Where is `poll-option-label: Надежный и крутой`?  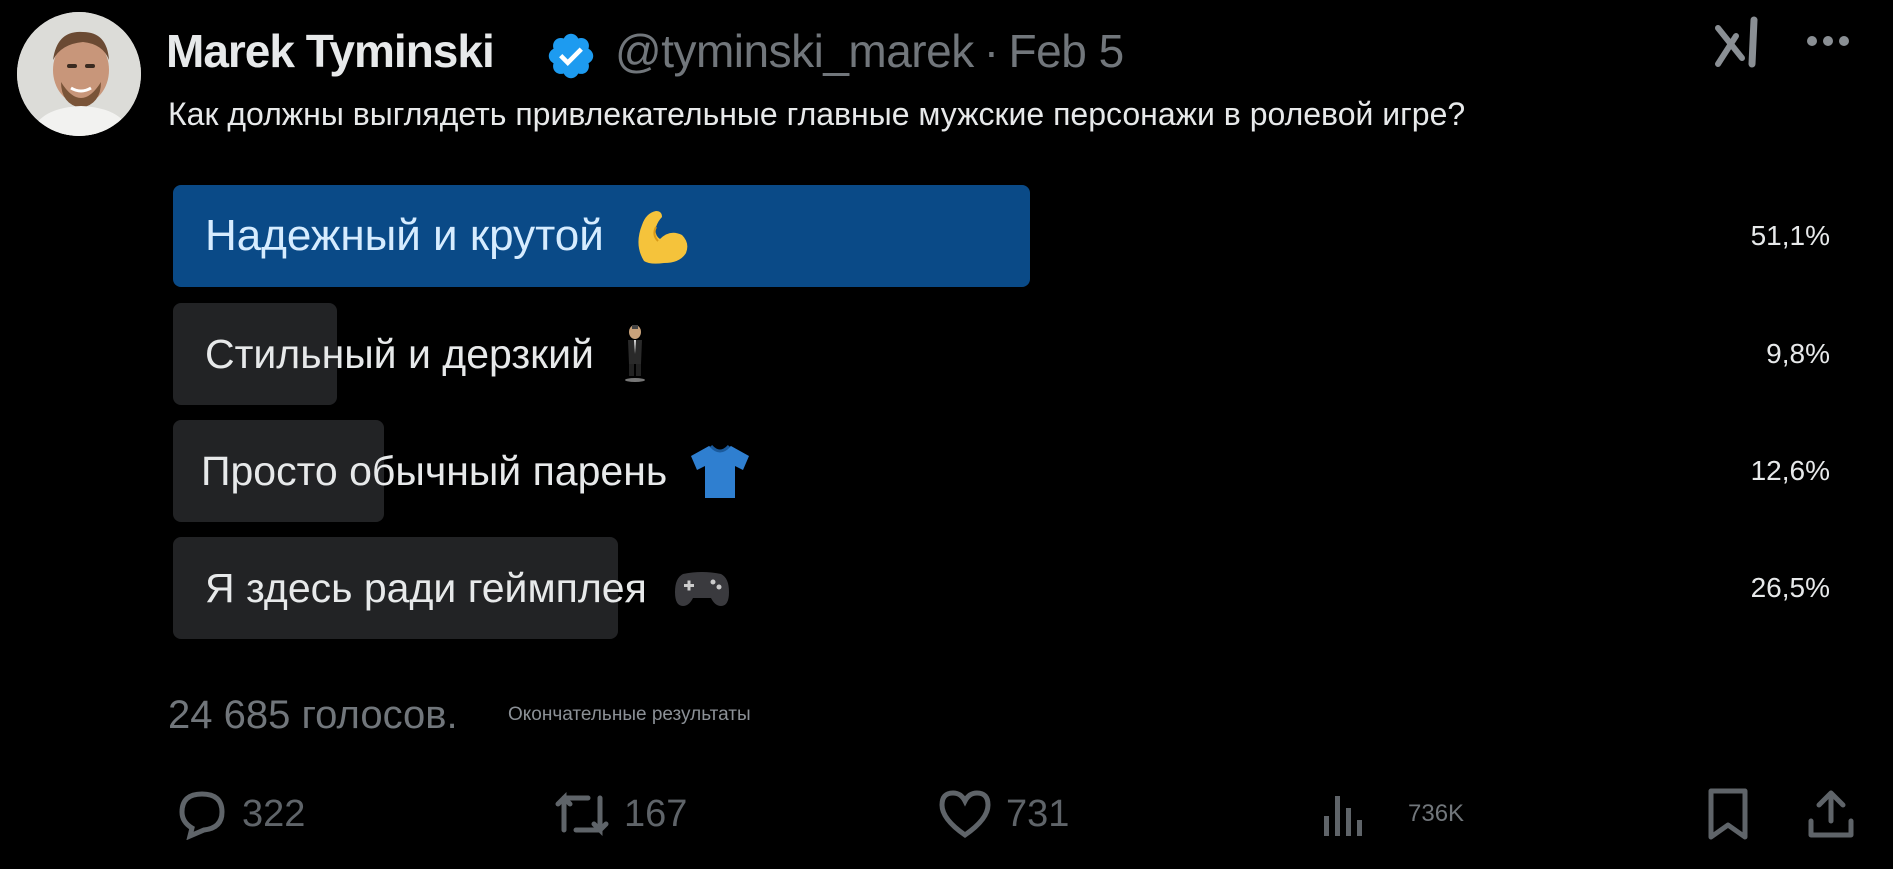 poll-option-label: Надежный и крутой is located at coordinates (404, 235).